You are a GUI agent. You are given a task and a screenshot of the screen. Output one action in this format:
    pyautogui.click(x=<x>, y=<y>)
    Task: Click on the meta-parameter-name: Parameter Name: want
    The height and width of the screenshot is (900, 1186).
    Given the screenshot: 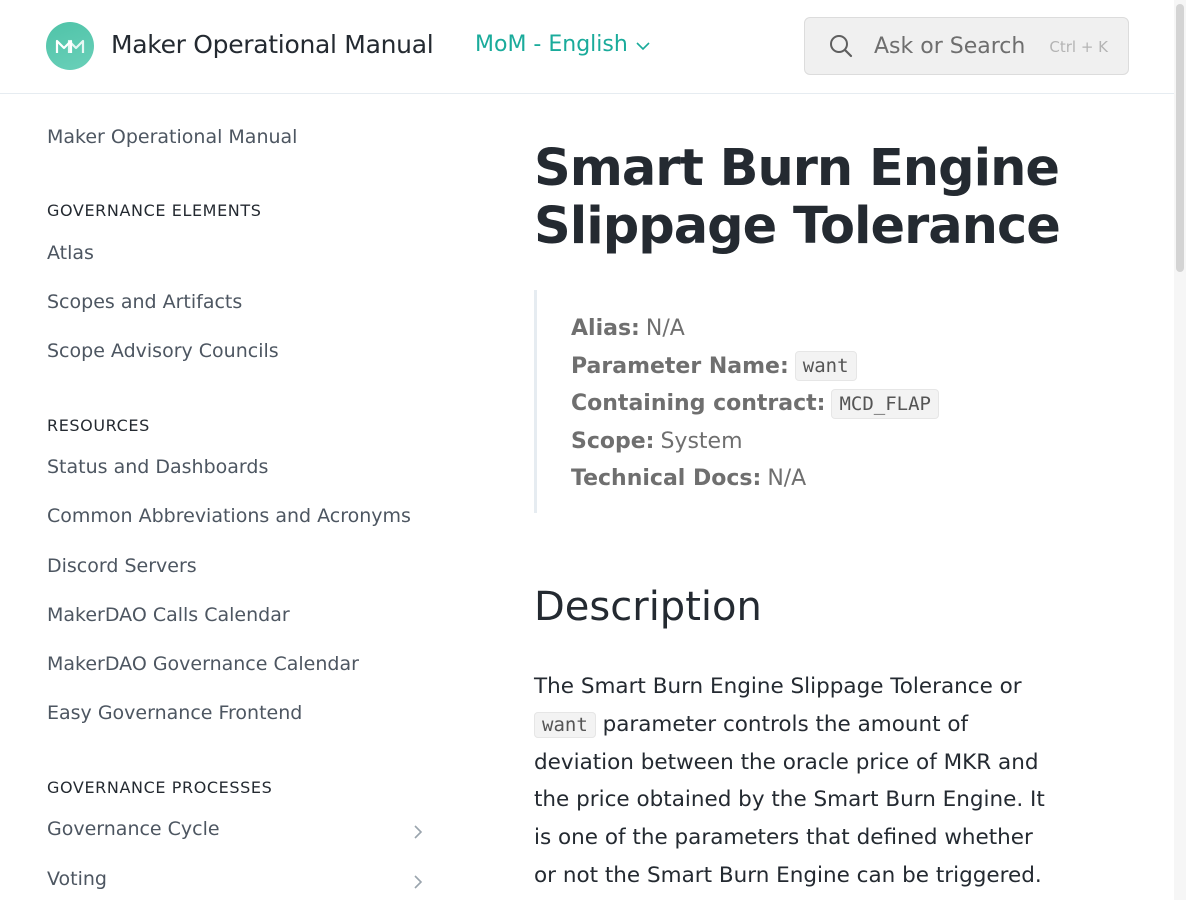 What is the action you would take?
    pyautogui.click(x=812, y=367)
    